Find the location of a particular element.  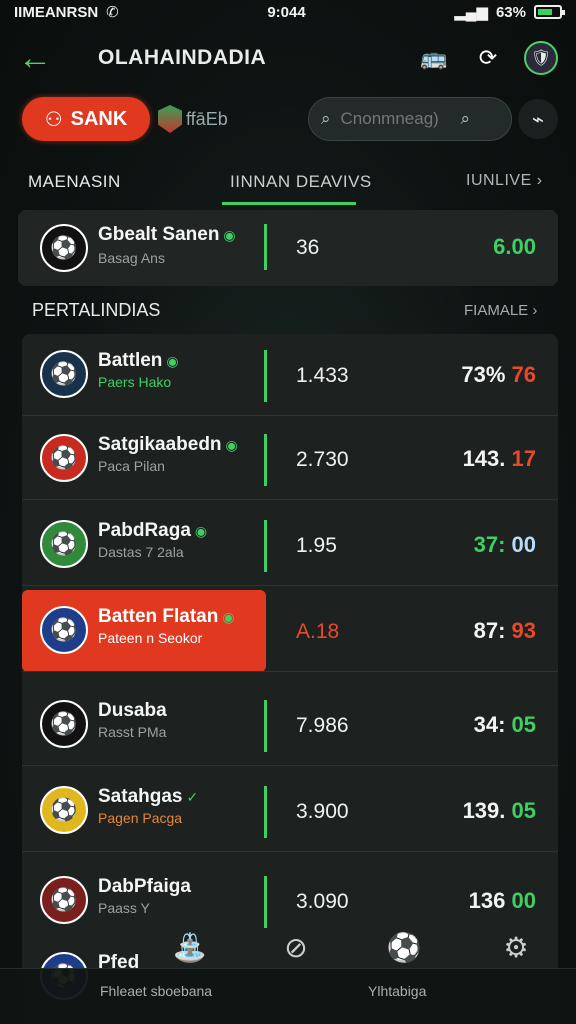

team-name: Dusaba is located at coordinates (132, 710).